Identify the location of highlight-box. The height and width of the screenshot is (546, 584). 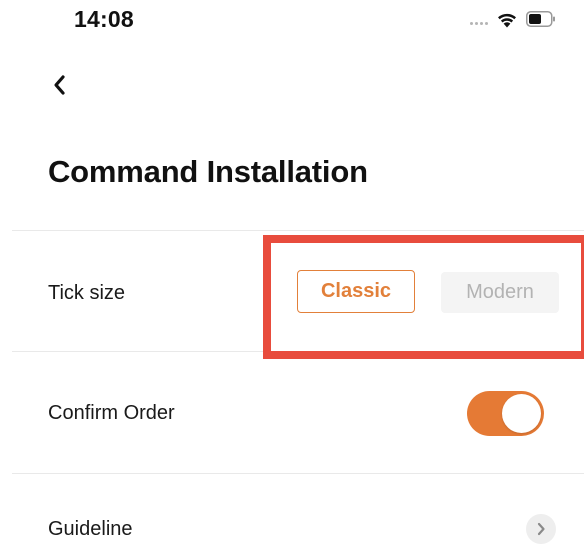
(423, 297).